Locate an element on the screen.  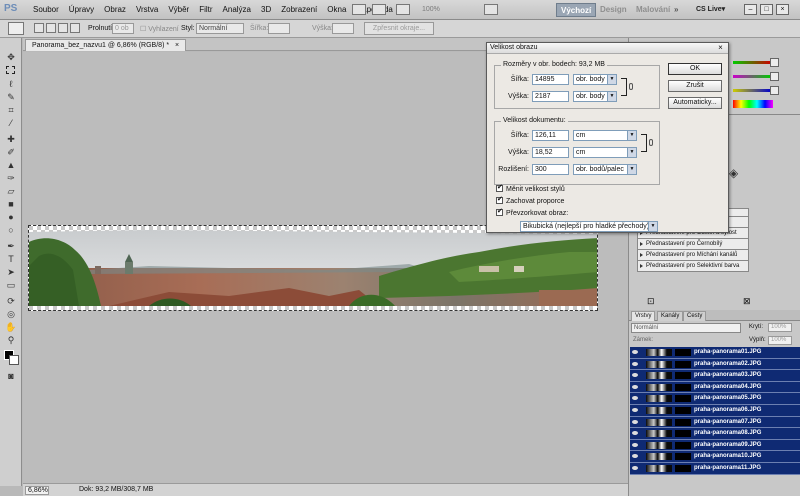
layer-row: praha-panorama11.JPG is located at coordinates (715, 468).